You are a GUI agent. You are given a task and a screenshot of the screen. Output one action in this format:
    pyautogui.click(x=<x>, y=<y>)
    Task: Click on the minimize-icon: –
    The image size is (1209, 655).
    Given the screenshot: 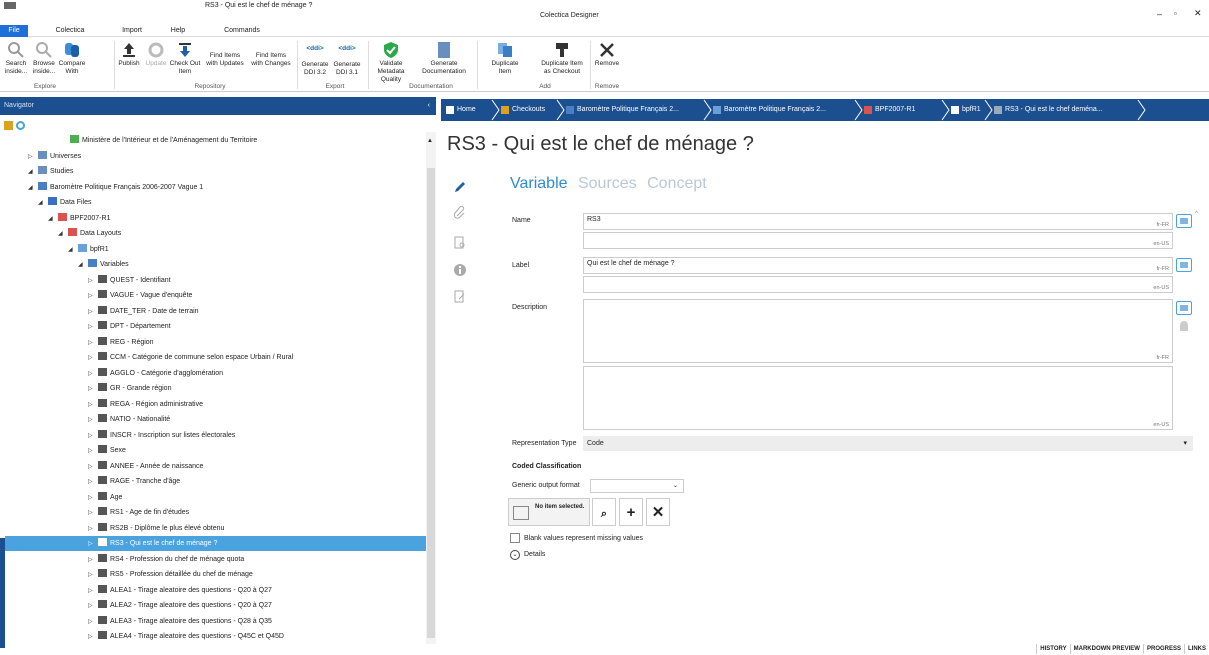 What is the action you would take?
    pyautogui.click(x=1159, y=14)
    